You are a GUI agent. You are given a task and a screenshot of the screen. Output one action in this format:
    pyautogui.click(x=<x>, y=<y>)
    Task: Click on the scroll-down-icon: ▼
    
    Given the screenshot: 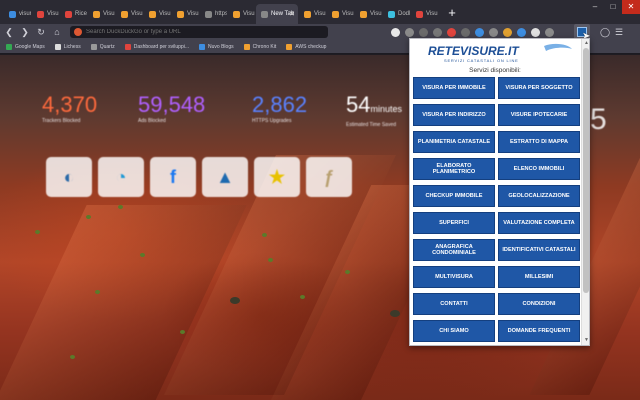 What is the action you would take?
    pyautogui.click(x=586, y=340)
    